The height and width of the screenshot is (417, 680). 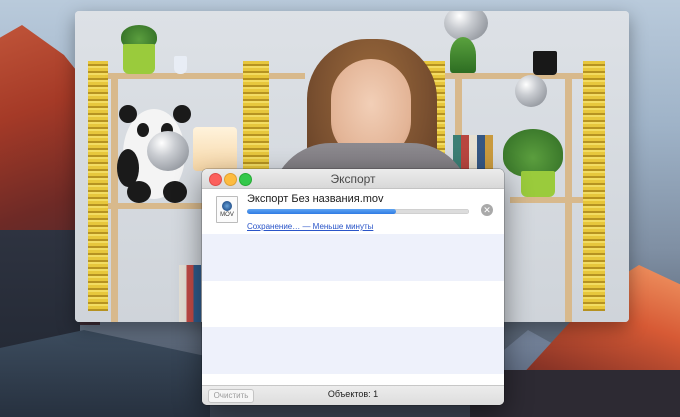 What do you see at coordinates (533, 153) in the screenshot?
I see `plant` at bounding box center [533, 153].